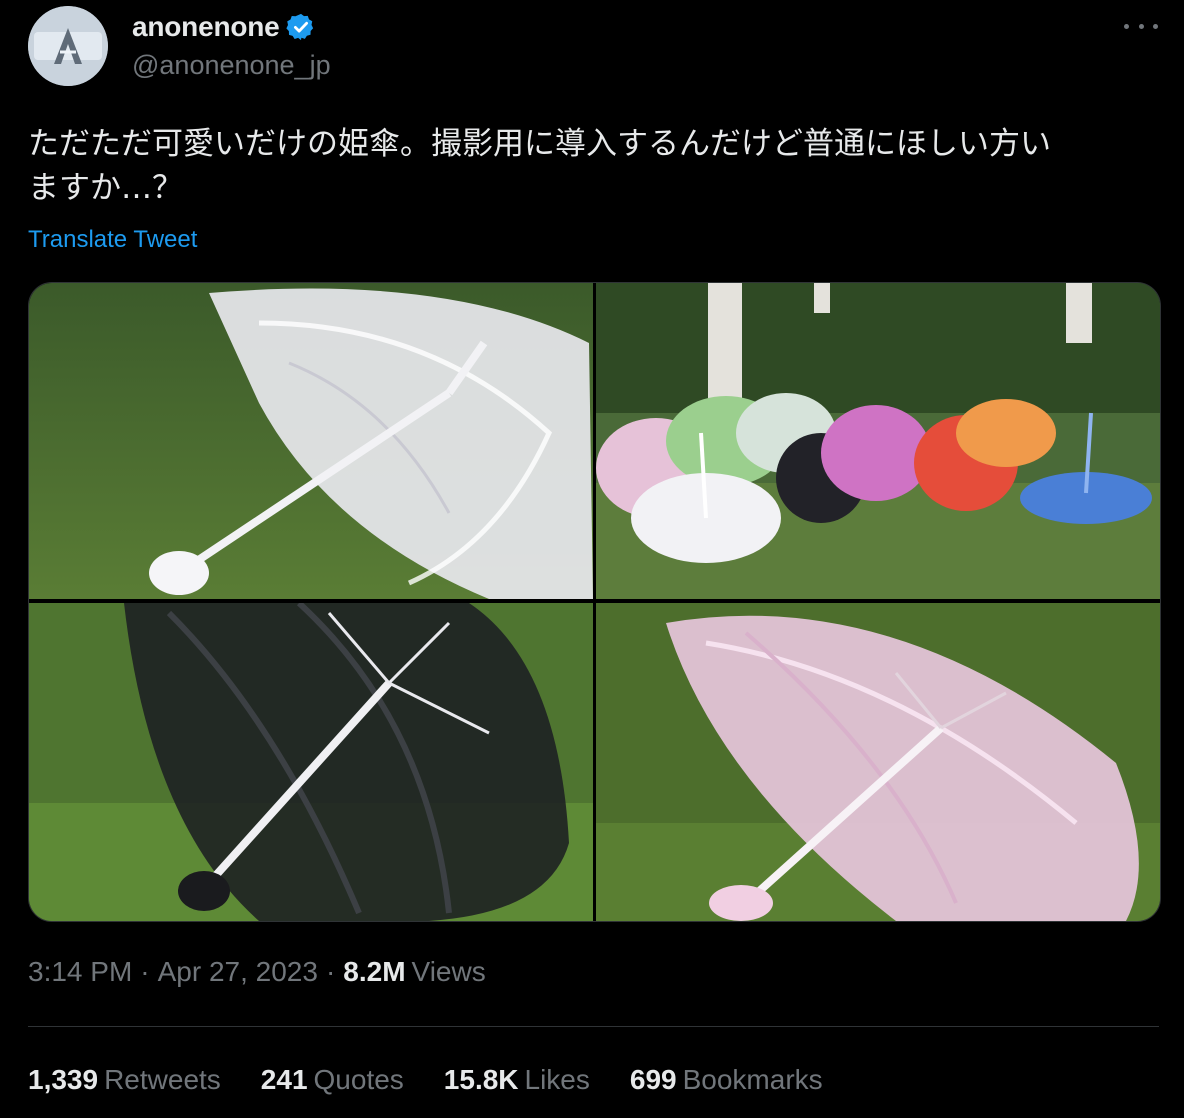 The image size is (1184, 1118). I want to click on photo-pink-parasol, so click(878, 762).